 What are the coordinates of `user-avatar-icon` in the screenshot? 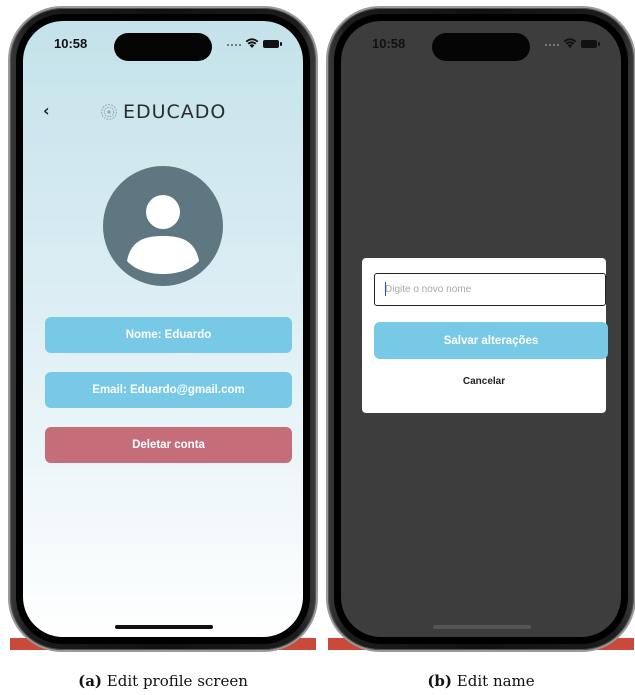 It's located at (163, 226).